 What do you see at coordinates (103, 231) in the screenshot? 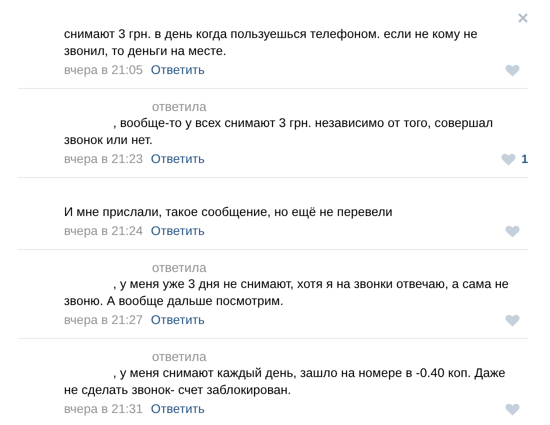
I see `comment-date: вчера в 21:24` at bounding box center [103, 231].